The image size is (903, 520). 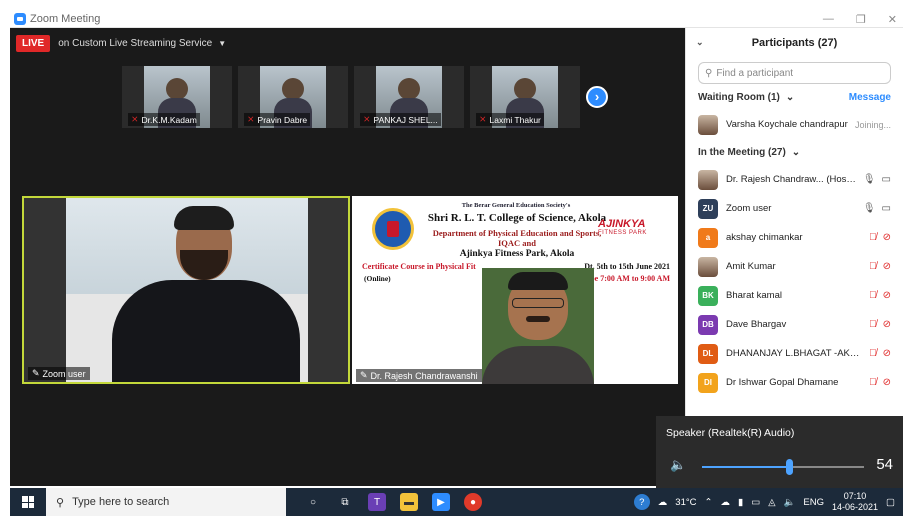 What do you see at coordinates (730, 433) in the screenshot?
I see `speaker-device-label: Speaker (Realtek(R) Audio)` at bounding box center [730, 433].